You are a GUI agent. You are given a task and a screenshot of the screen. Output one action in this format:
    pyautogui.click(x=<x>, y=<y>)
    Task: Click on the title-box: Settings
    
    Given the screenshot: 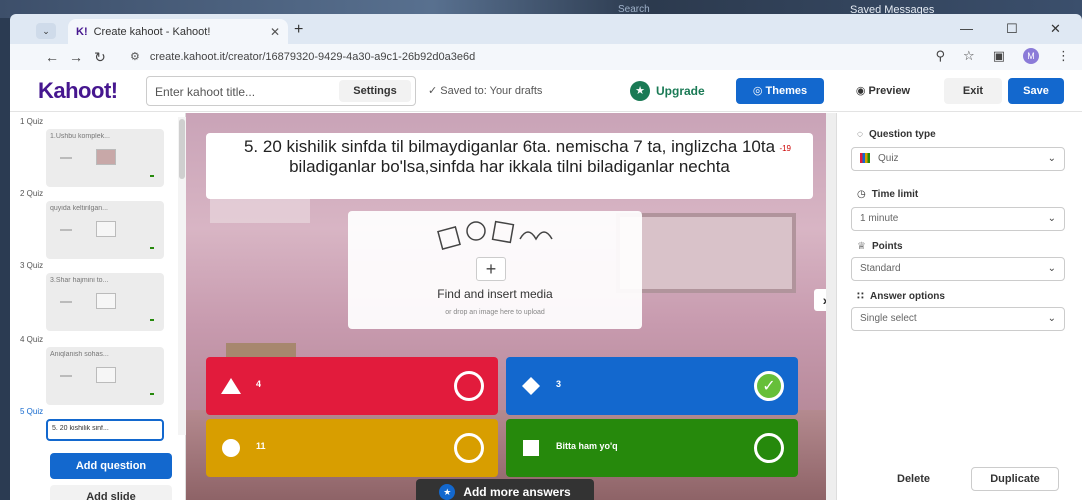 What is the action you would take?
    pyautogui.click(x=281, y=91)
    